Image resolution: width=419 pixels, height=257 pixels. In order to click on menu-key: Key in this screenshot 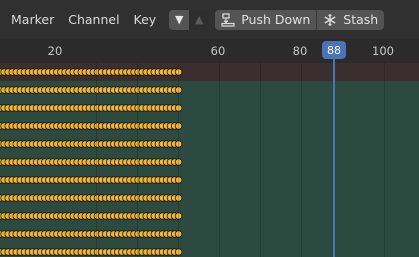, I will do `click(145, 19)`.